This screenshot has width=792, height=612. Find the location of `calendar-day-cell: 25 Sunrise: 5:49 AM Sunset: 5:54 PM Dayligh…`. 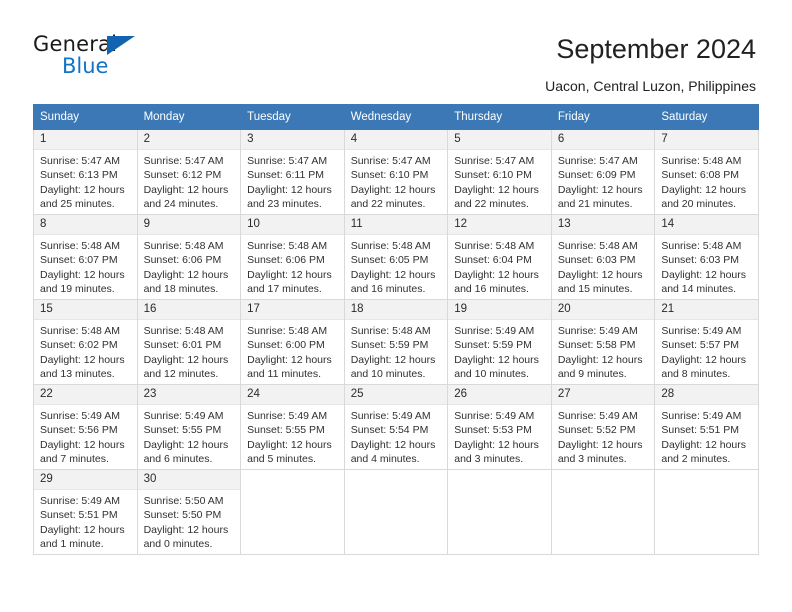

calendar-day-cell: 25 Sunrise: 5:49 AM Sunset: 5:54 PM Dayligh… is located at coordinates (396, 427).